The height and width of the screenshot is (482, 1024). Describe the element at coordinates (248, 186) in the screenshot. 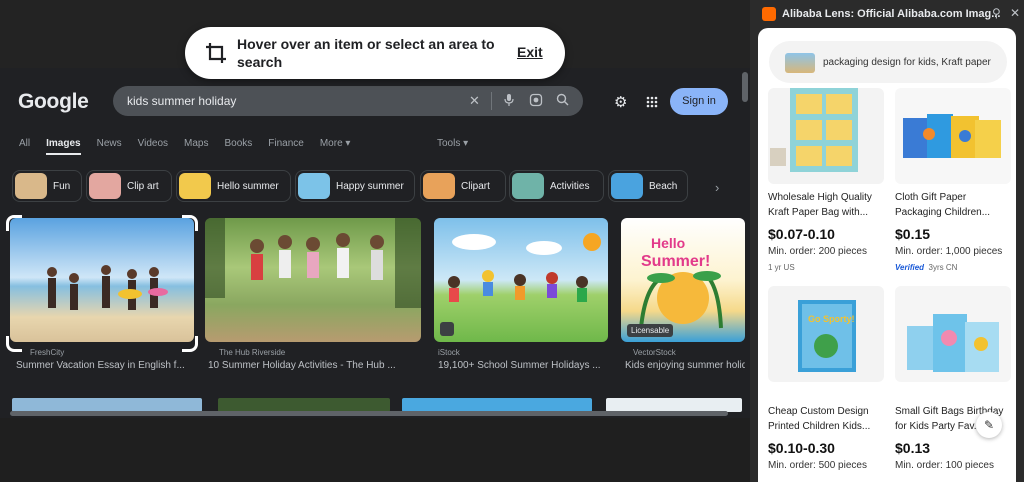

I see `chip-label: Hello summer` at that location.